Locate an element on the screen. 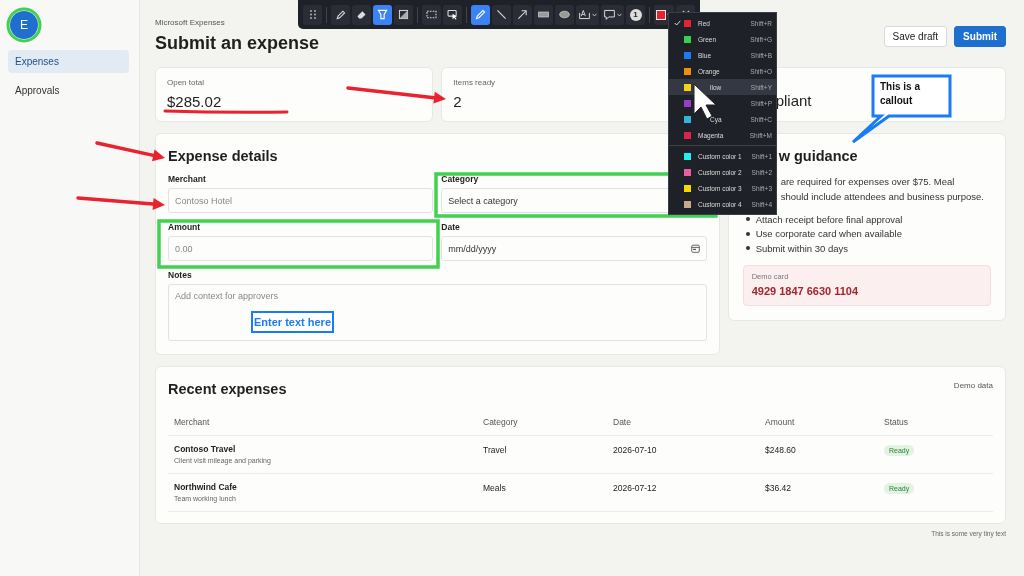  callout-text: This is a callout is located at coordinates (900, 94).